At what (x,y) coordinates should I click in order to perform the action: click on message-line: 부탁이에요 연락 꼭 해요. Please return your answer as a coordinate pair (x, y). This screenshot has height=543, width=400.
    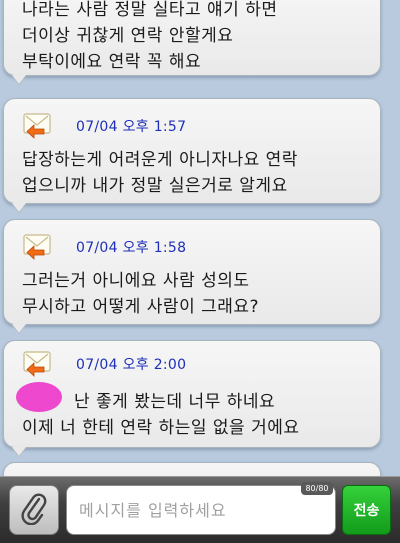
    Looking at the image, I should click on (112, 62).